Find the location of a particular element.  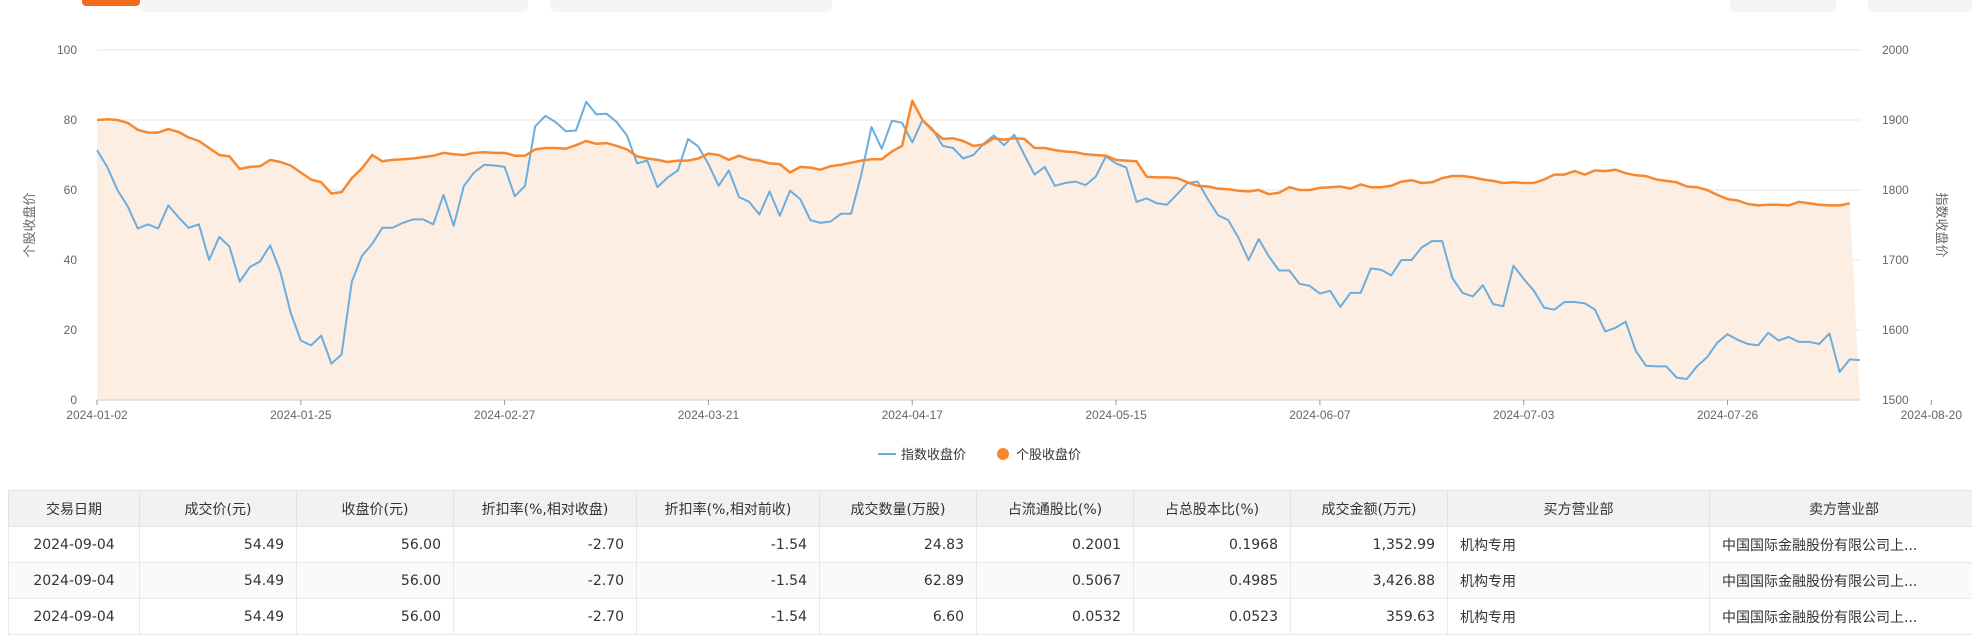

x-tick-label: 2024-01-25 is located at coordinates (301, 415).